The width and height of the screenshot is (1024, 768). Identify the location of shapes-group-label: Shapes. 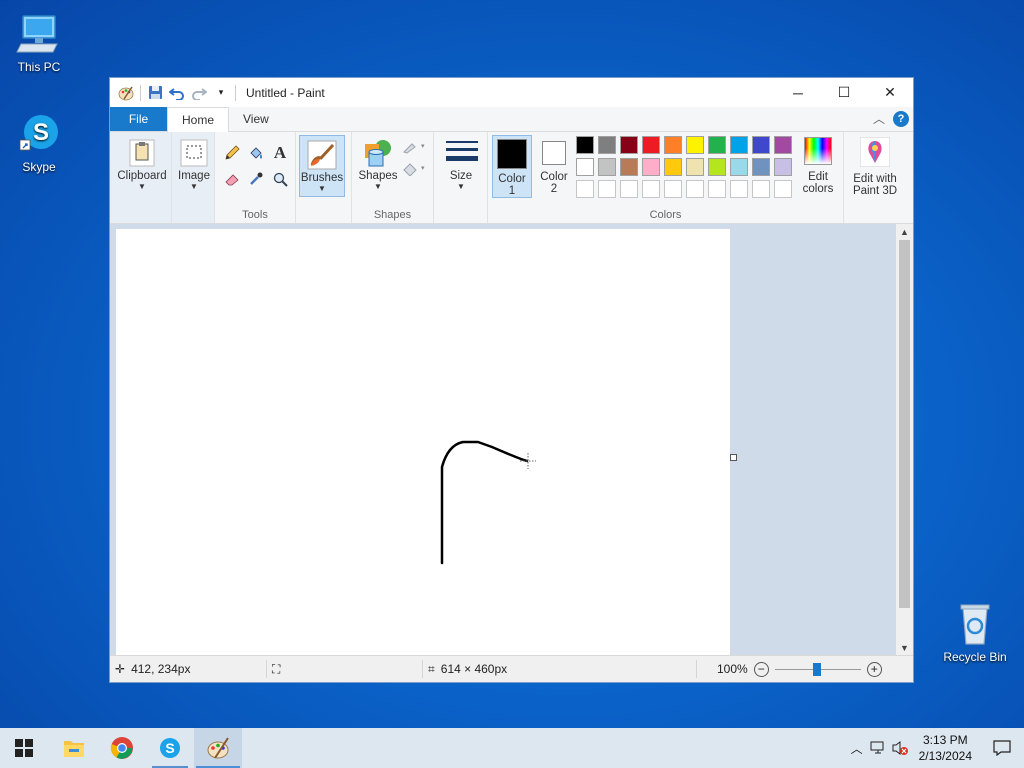
(392, 215).